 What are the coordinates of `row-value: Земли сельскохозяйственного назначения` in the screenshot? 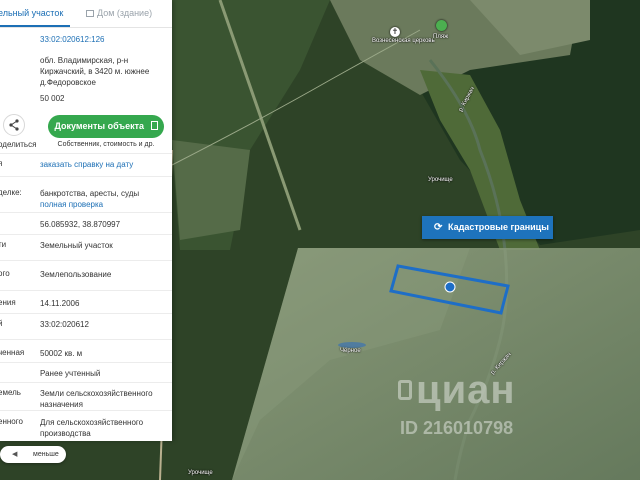 It's located at (96, 399).